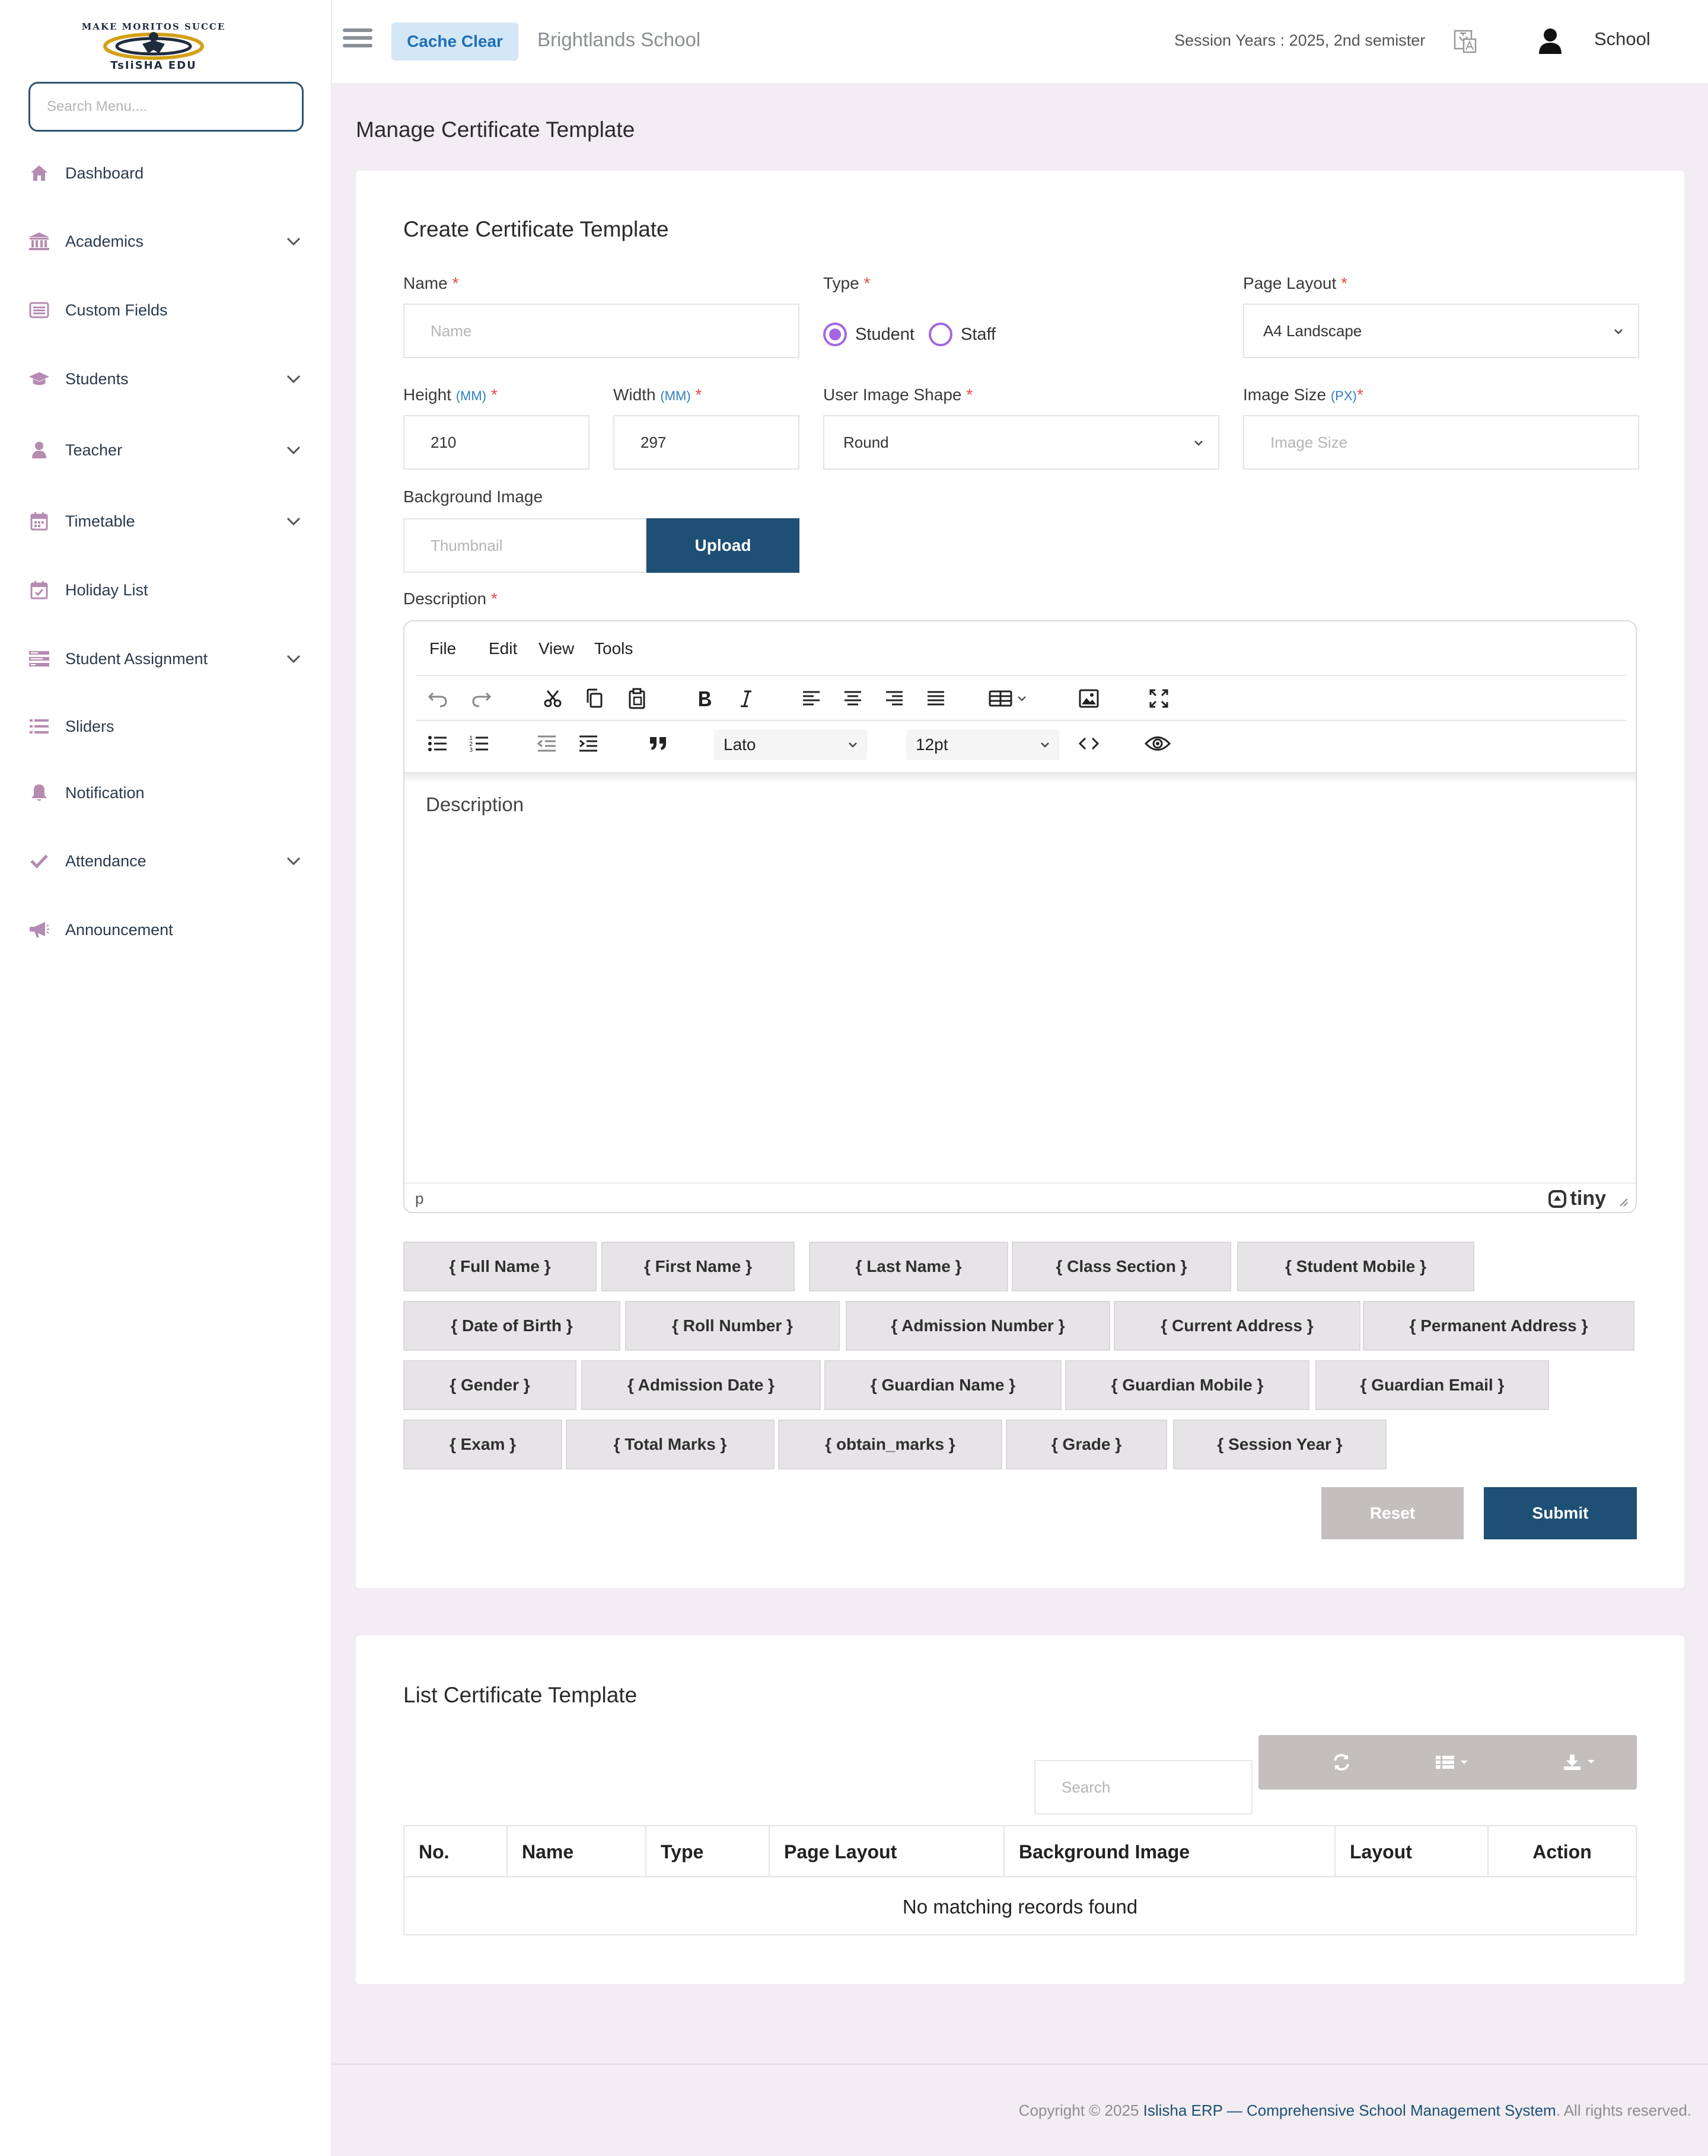 This screenshot has width=1708, height=2156. Describe the element at coordinates (547, 743) in the screenshot. I see `outdent-icon` at that location.